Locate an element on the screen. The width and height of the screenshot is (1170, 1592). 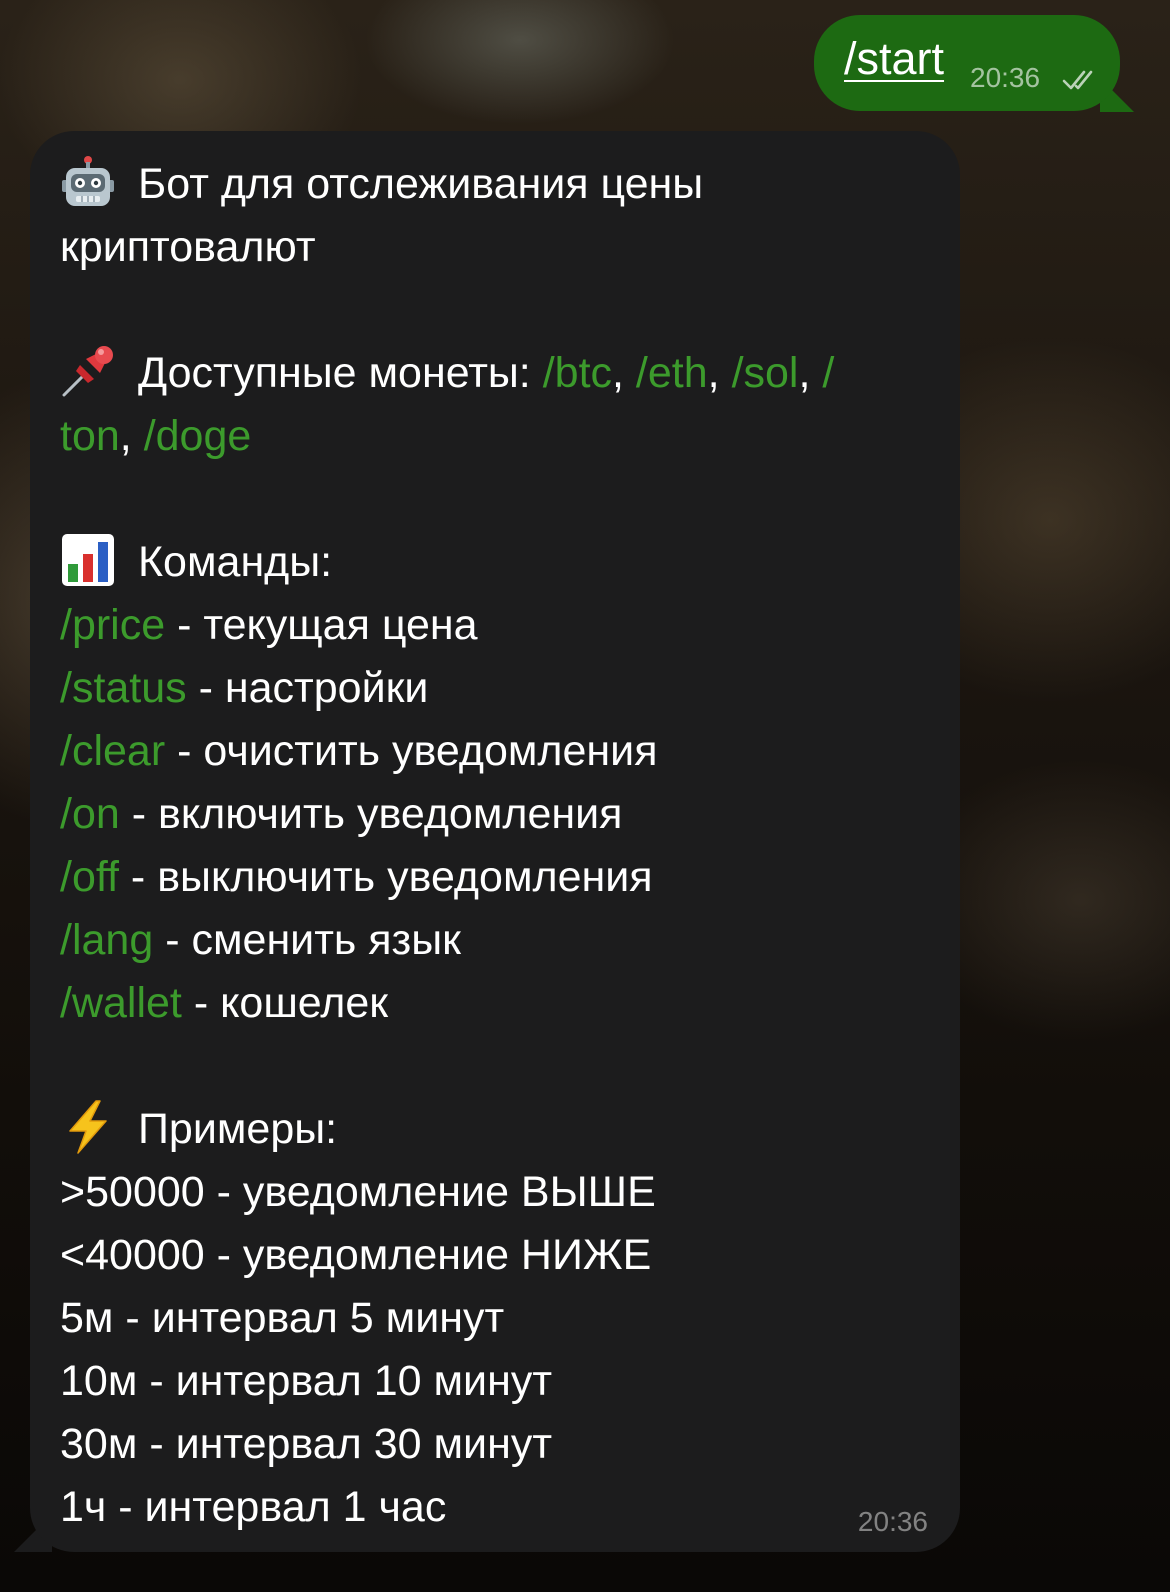
example-row: <40000 - уведомление НИЖЕ is located at coordinates (500, 1255).